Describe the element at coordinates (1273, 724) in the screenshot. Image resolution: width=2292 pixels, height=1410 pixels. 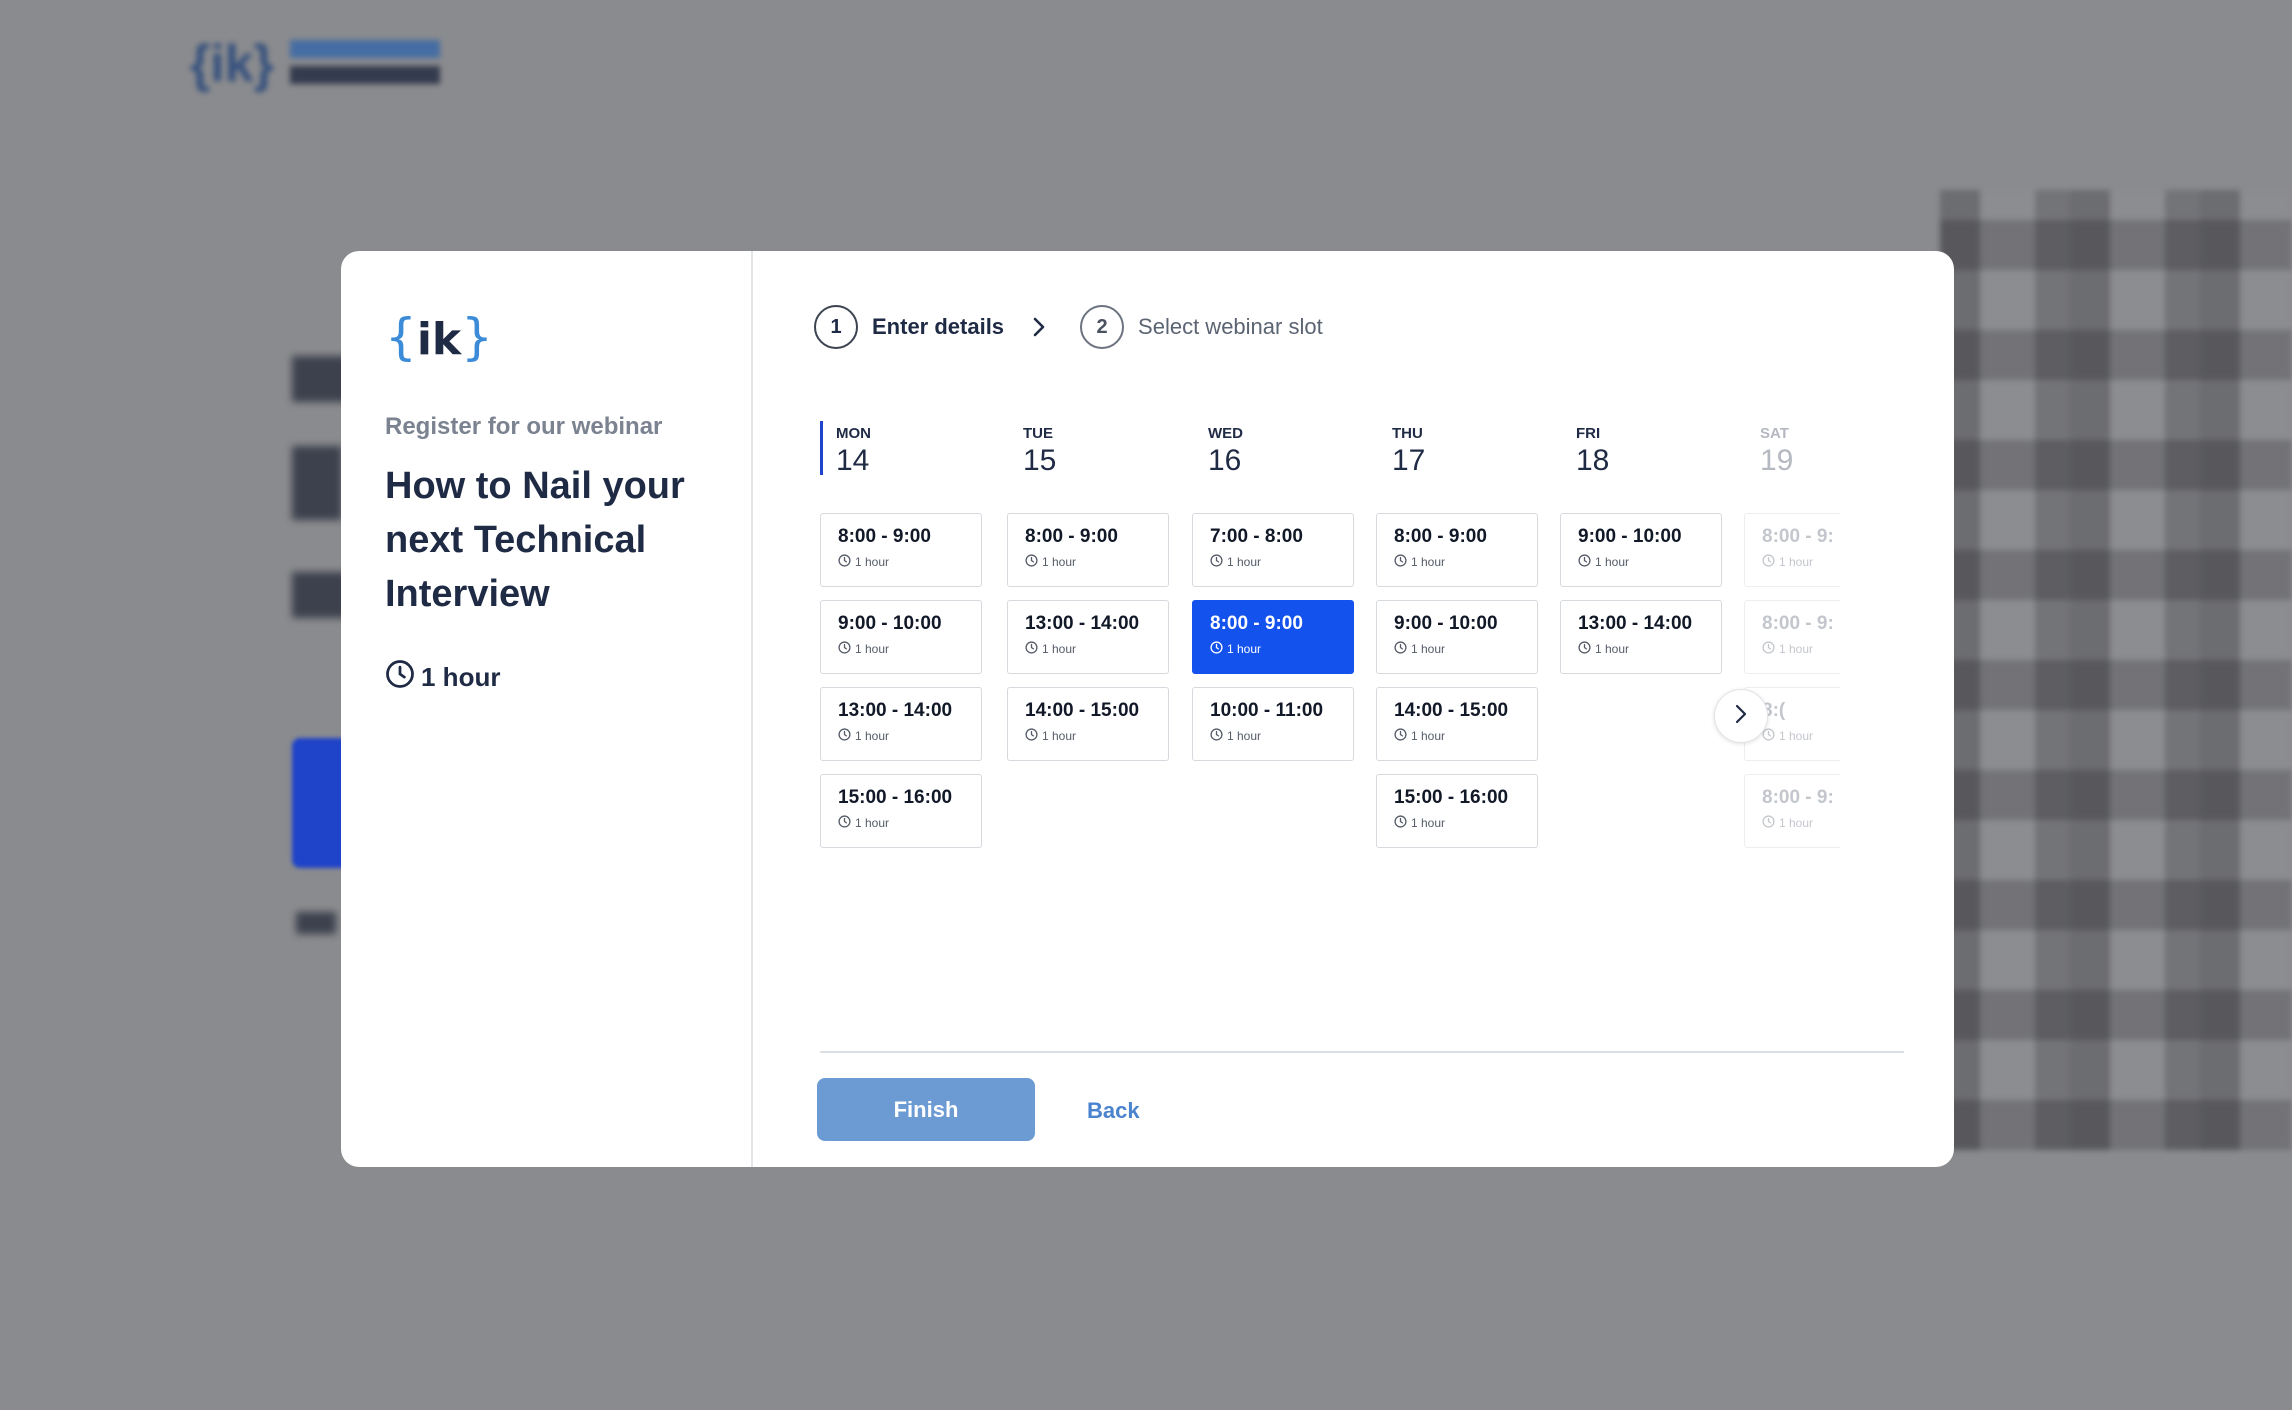
I see `time-slot: 10:00 - 11:00 1 hour` at that location.